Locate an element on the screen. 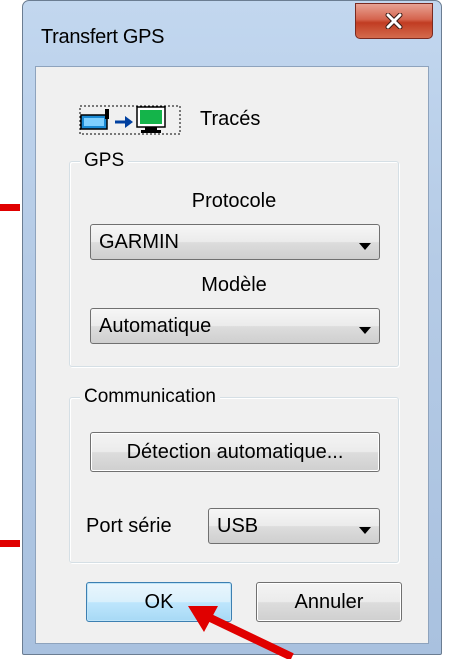 This screenshot has height=659, width=449. model-label: Modèle is located at coordinates (234, 285).